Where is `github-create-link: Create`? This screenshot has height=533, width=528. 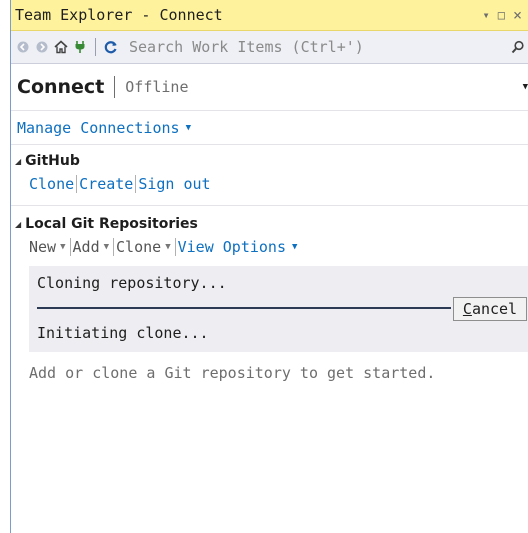 github-create-link: Create is located at coordinates (106, 184).